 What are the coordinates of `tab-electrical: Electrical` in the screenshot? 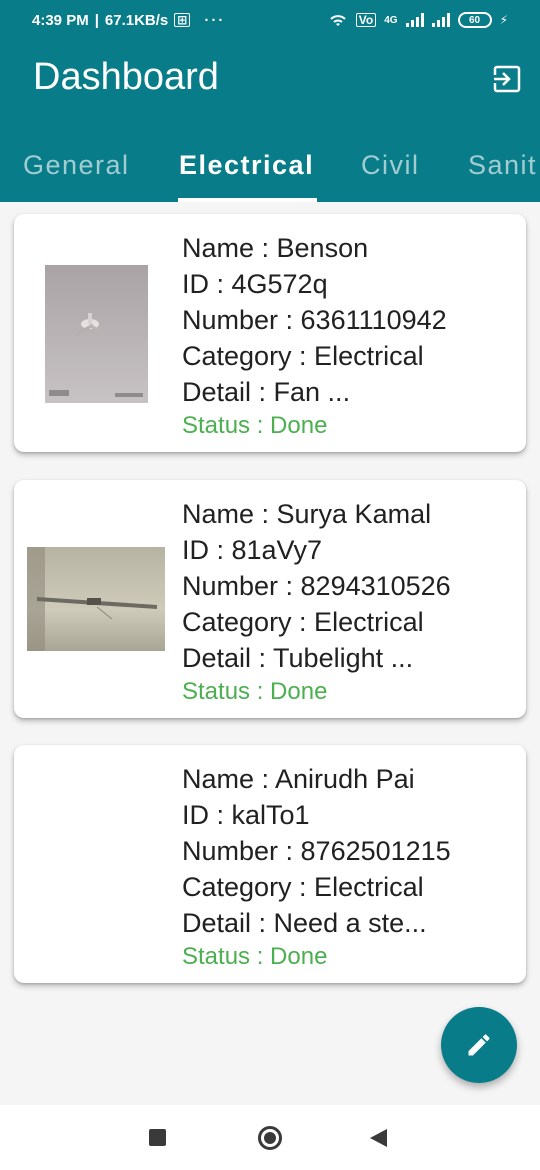 It's located at (246, 165).